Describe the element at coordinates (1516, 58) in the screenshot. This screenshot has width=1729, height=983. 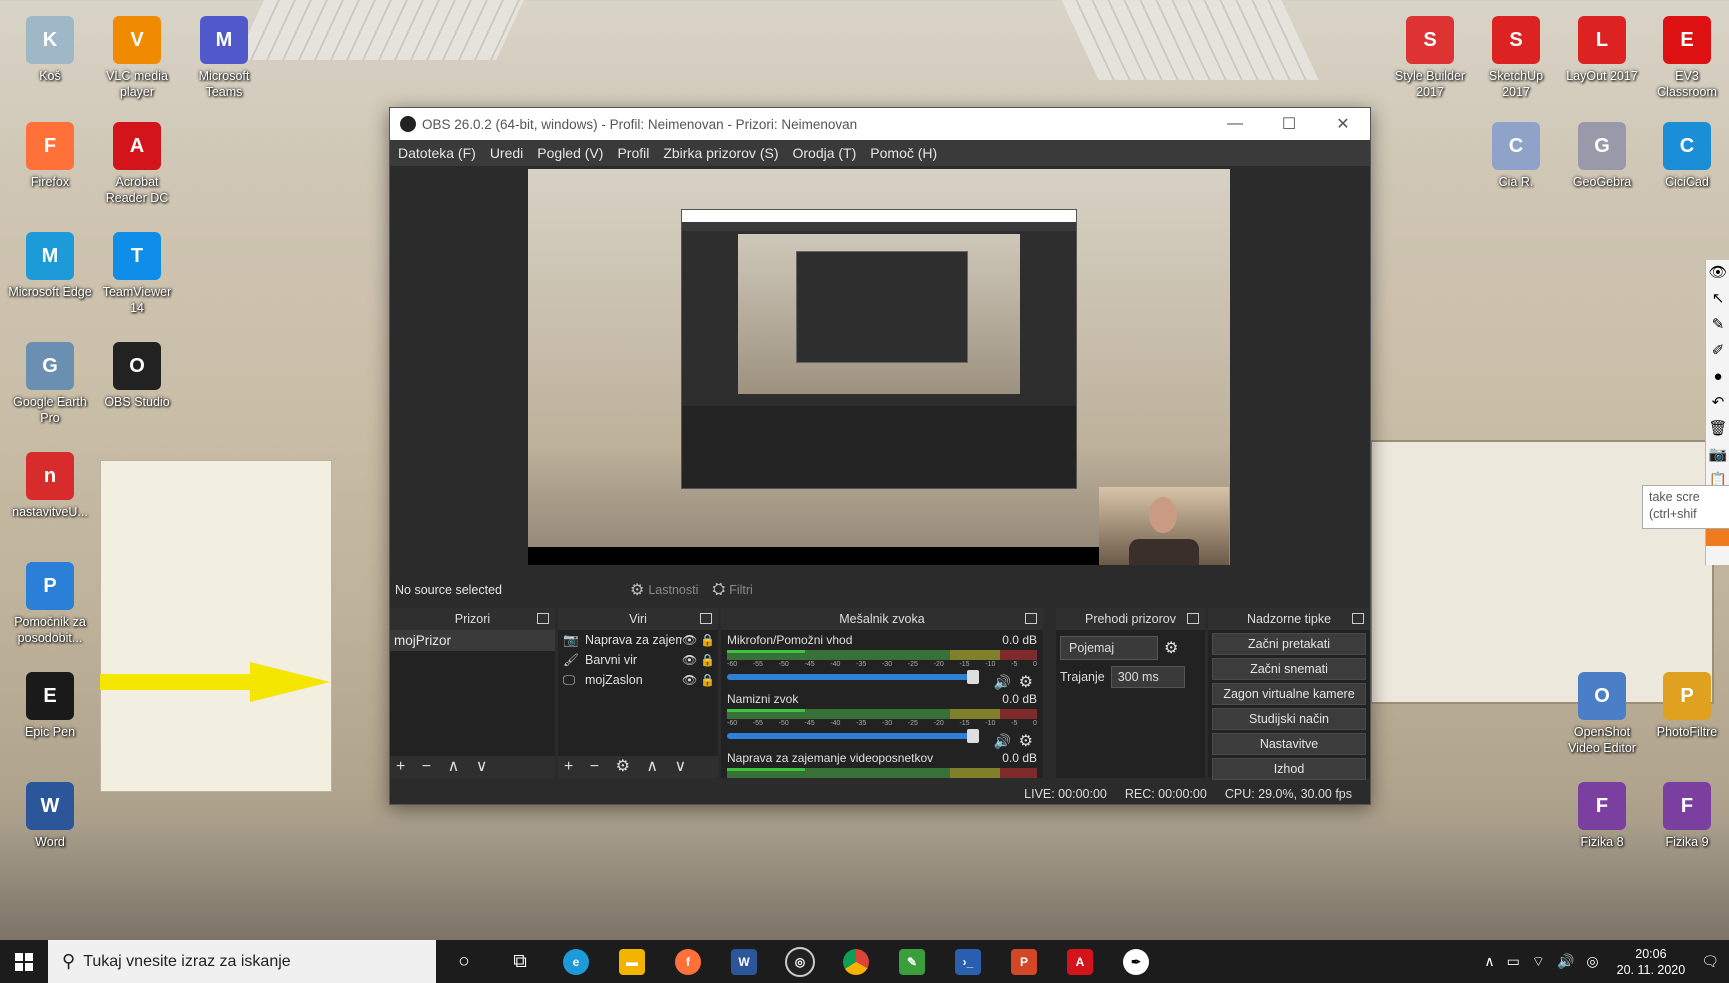
I see `desktop-icon-sketchup: S SketchUp 2017` at that location.